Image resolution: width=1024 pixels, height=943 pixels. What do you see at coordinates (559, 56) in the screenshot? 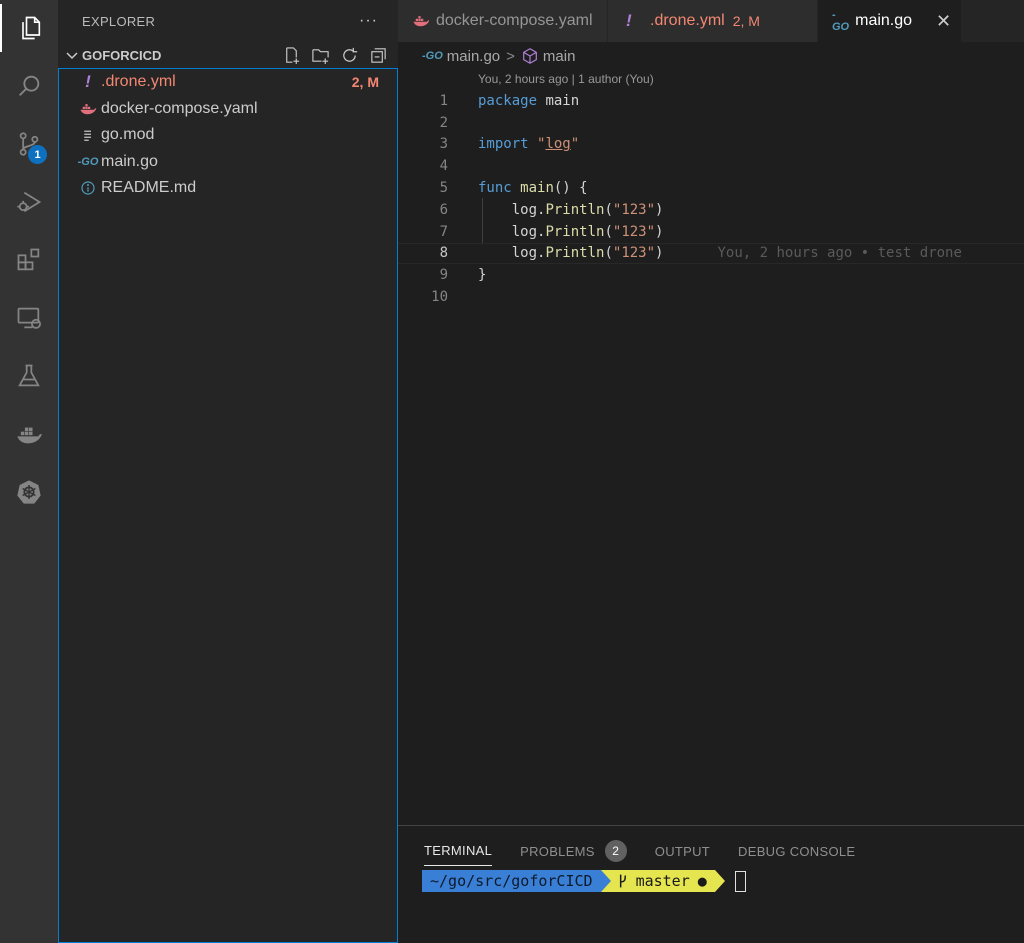
I see `breadcrumb-symbol: main` at bounding box center [559, 56].